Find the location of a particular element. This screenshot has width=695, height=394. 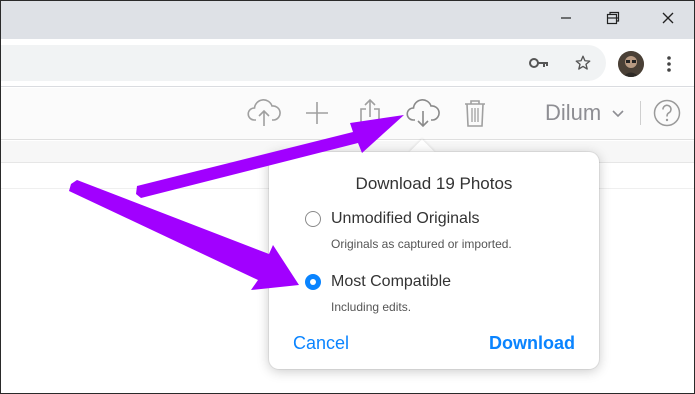

option-description-most-compatible: Including edits. is located at coordinates (371, 307).